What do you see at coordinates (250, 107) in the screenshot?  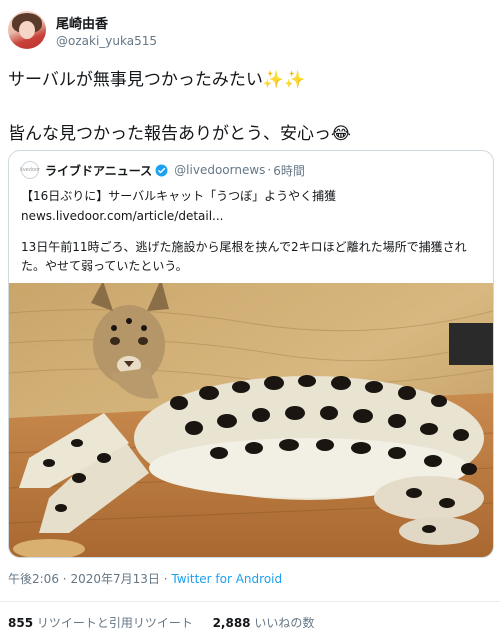 I see `tweet-text: サーバルが無事見つかったみたい✨✨ 皆んな見つかった報告ありがとう、安心っ😂` at bounding box center [250, 107].